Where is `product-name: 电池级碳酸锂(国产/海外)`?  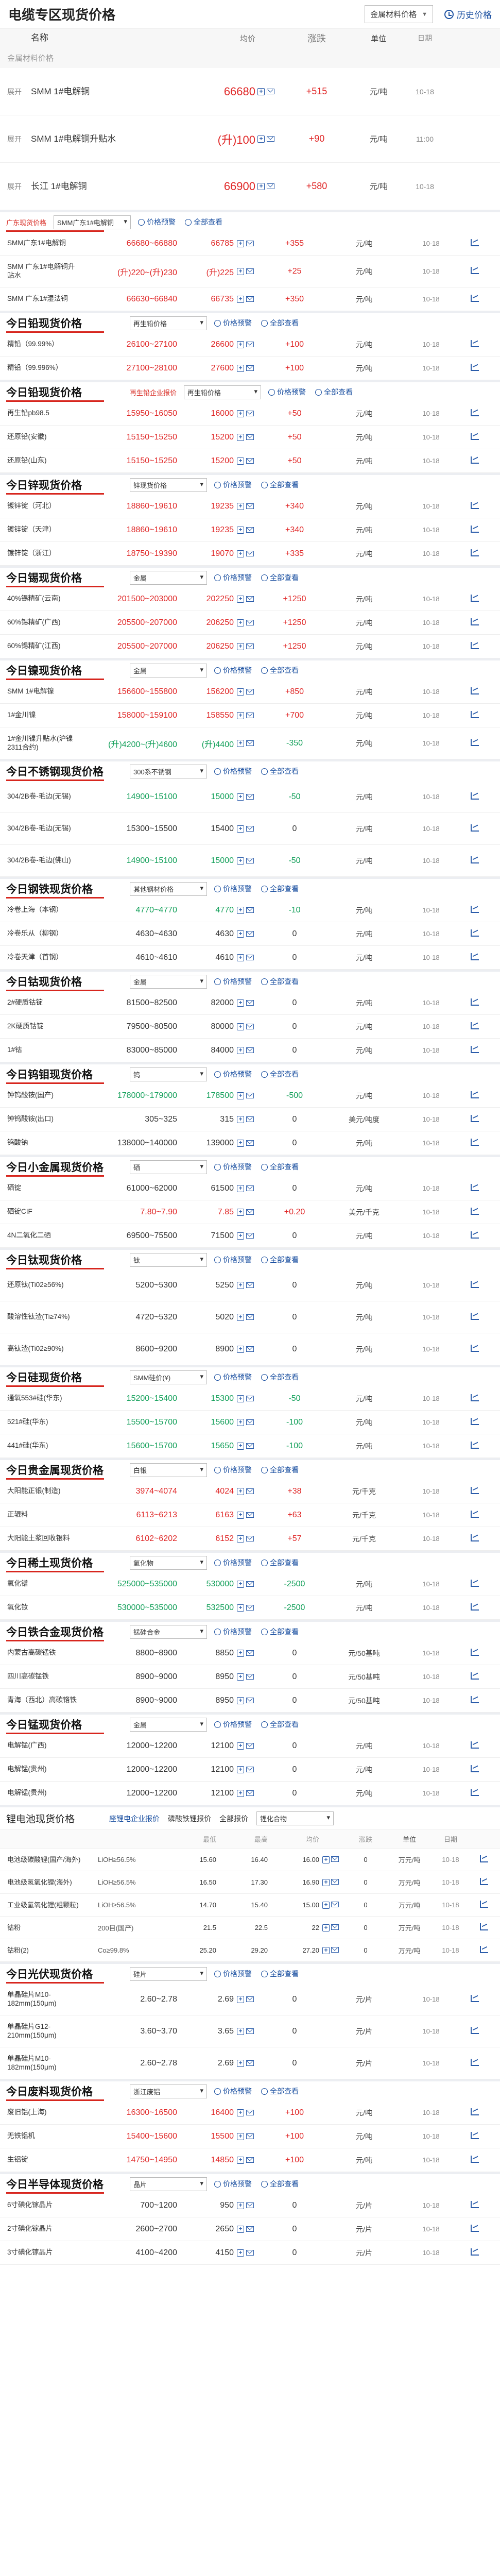
product-name: 电池级碳酸锂(国产/海外) is located at coordinates (49, 1860).